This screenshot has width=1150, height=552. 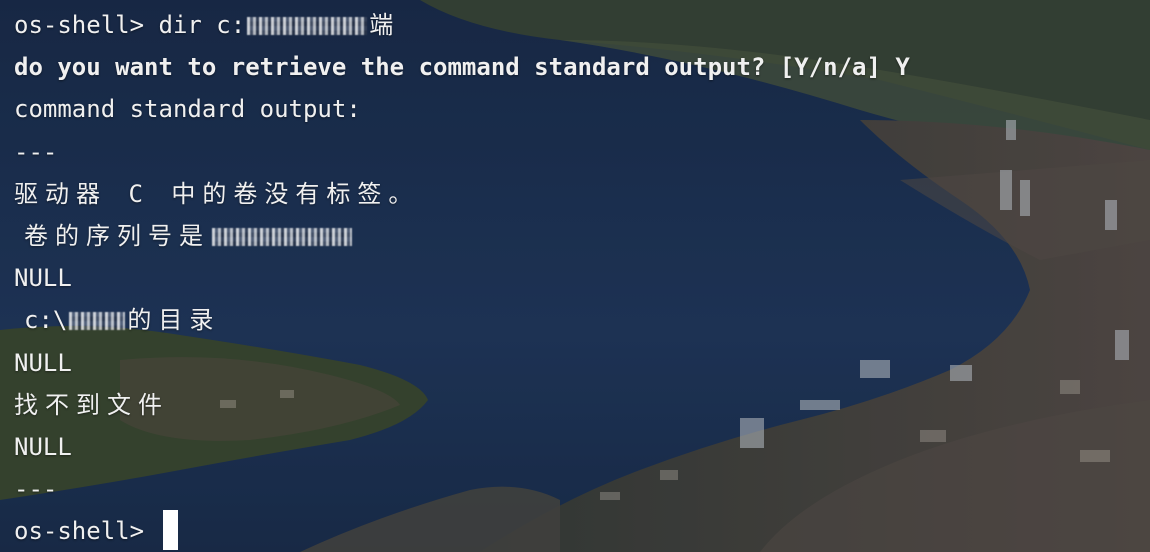 What do you see at coordinates (307, 26) in the screenshot?
I see `redacted-path` at bounding box center [307, 26].